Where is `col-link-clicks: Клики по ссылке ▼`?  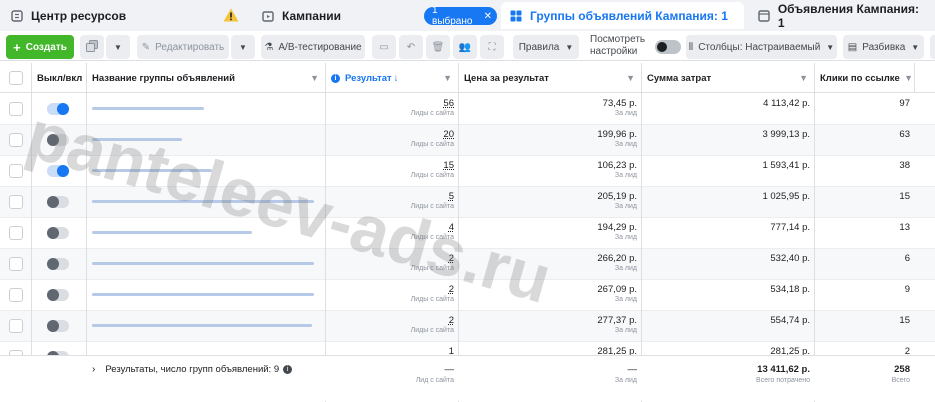 col-link-clicks: Клики по ссылке ▼ is located at coordinates (875, 78).